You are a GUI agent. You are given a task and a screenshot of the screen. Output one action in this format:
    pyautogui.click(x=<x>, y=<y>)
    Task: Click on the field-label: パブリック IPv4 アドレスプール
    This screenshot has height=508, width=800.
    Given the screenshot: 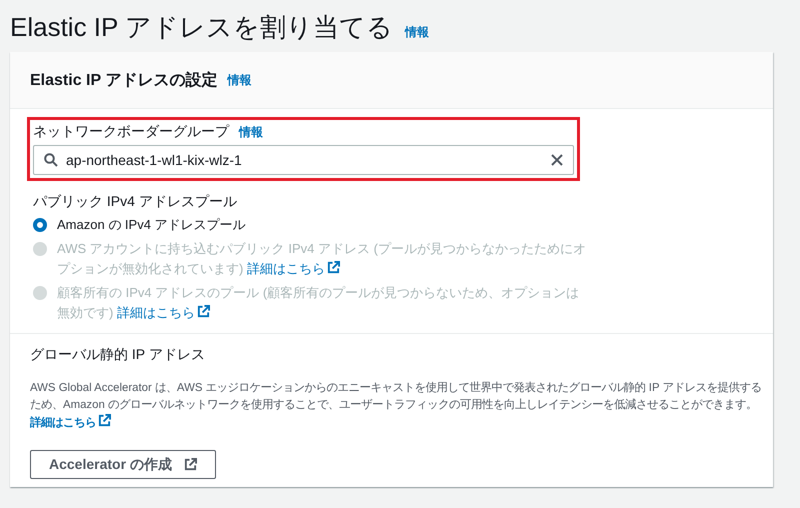 What is the action you would take?
    pyautogui.click(x=135, y=202)
    